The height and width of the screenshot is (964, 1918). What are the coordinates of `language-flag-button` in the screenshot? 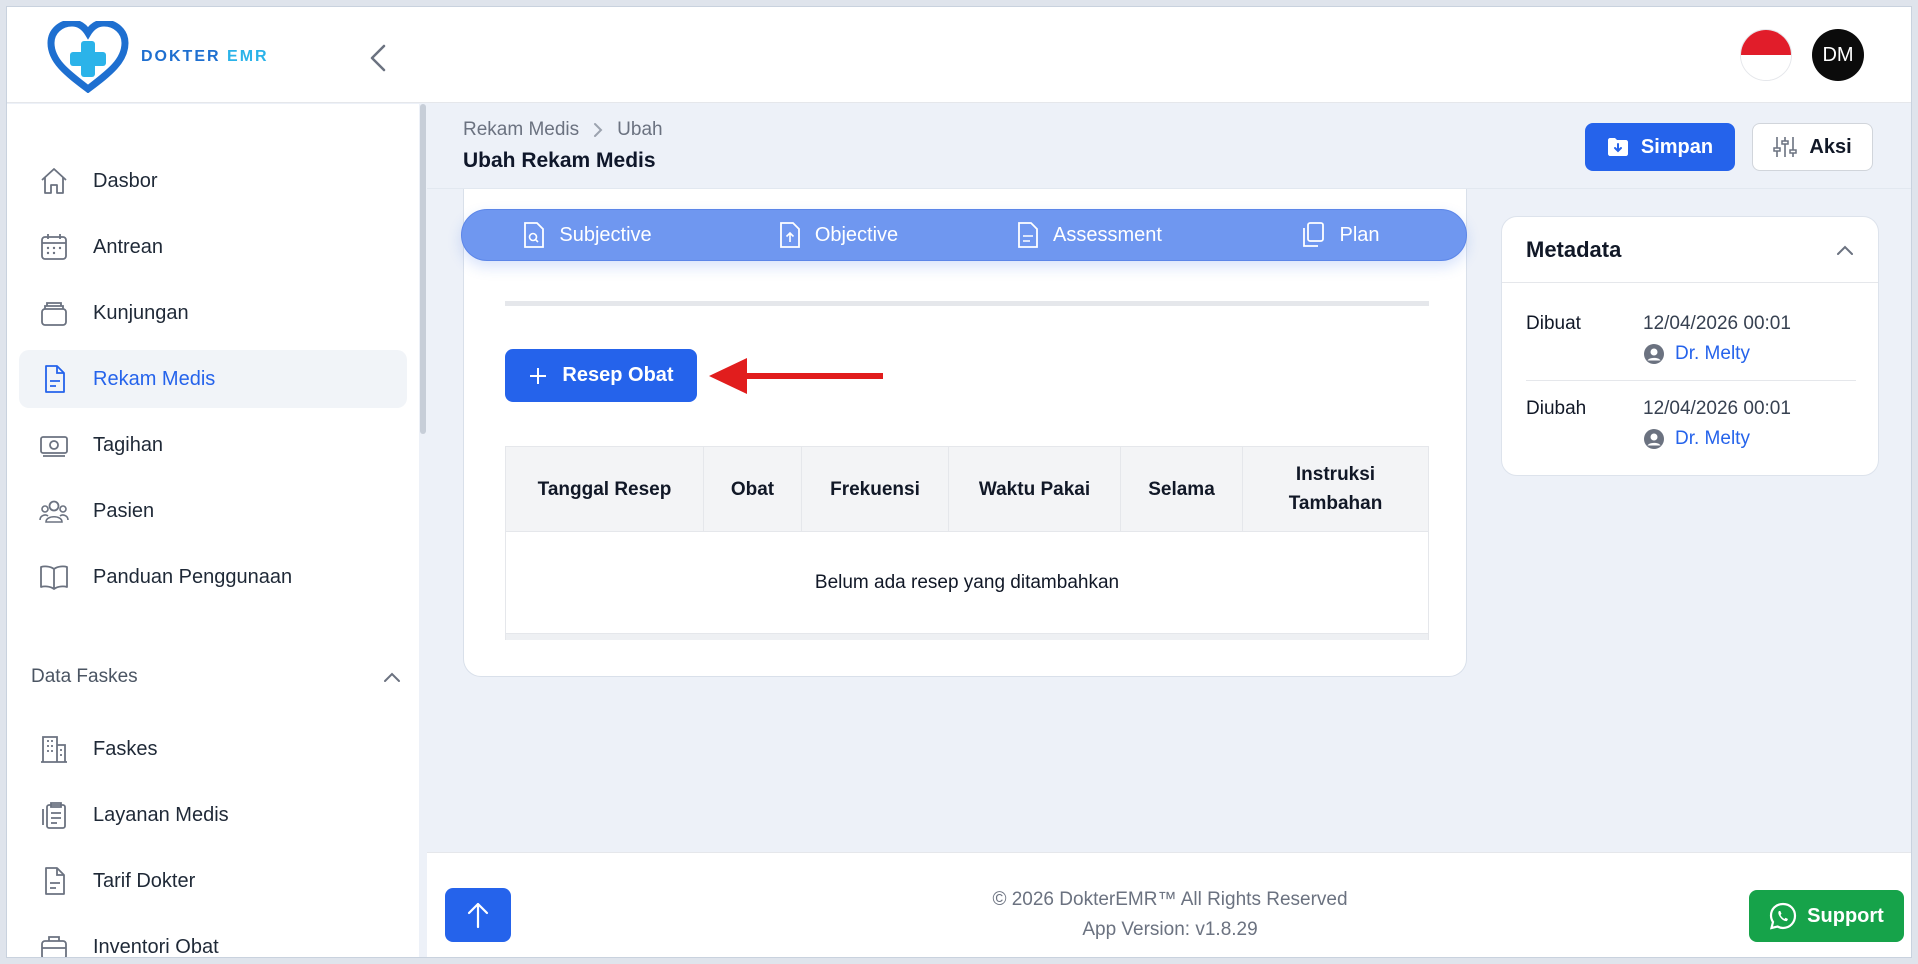 It's located at (1766, 55).